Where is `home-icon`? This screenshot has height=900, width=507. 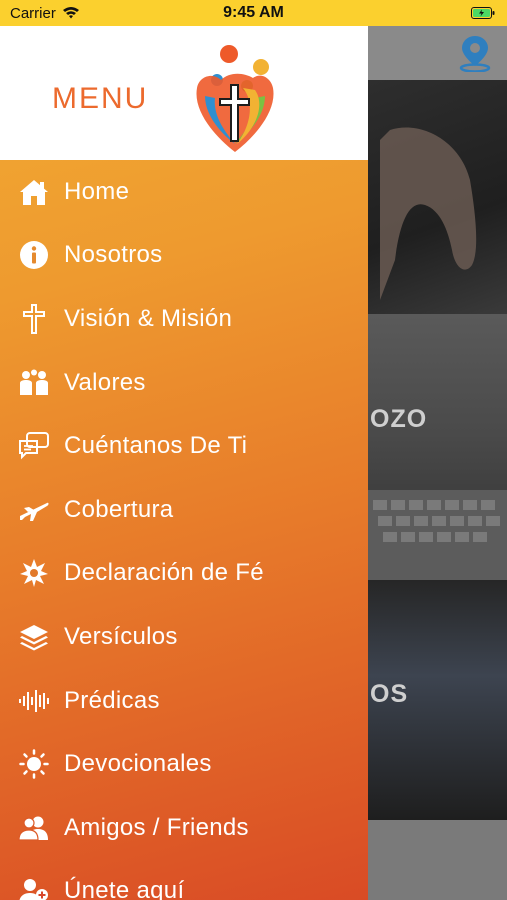 home-icon is located at coordinates (34, 192).